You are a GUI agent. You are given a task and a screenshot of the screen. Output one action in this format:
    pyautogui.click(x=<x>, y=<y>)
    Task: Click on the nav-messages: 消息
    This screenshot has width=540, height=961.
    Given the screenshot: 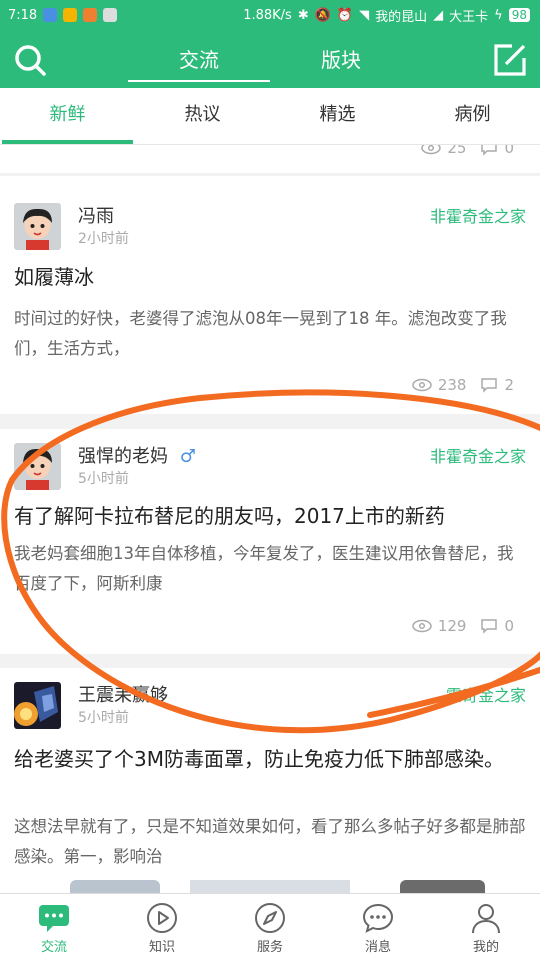 What is the action you would take?
    pyautogui.click(x=378, y=927)
    